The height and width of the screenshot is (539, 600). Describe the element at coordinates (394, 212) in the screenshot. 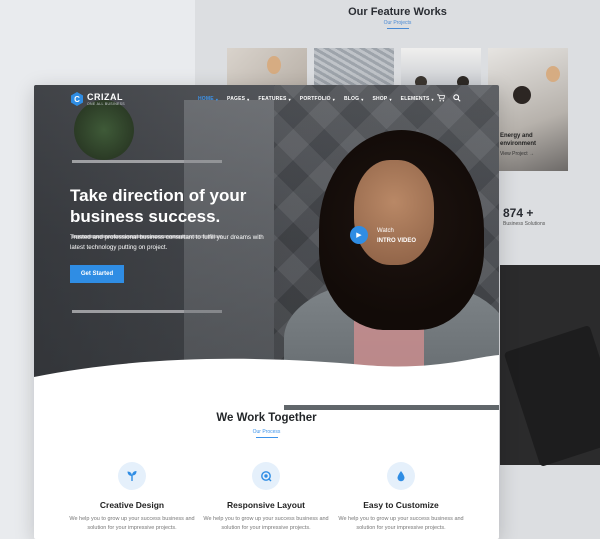

I see `woman-face` at that location.